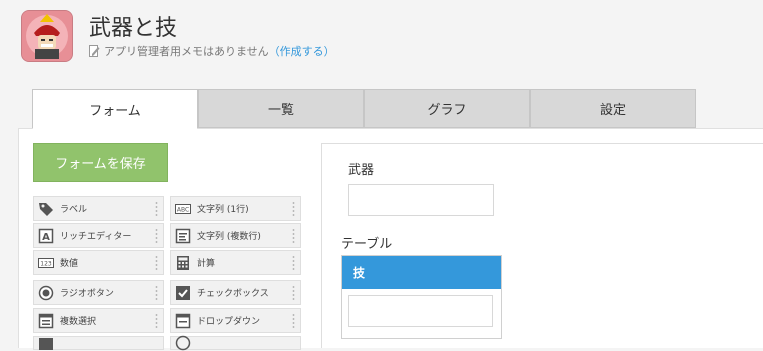 Image resolution: width=763 pixels, height=351 pixels. What do you see at coordinates (98, 208) in the screenshot?
I see `palette-item-label: ラベル` at bounding box center [98, 208].